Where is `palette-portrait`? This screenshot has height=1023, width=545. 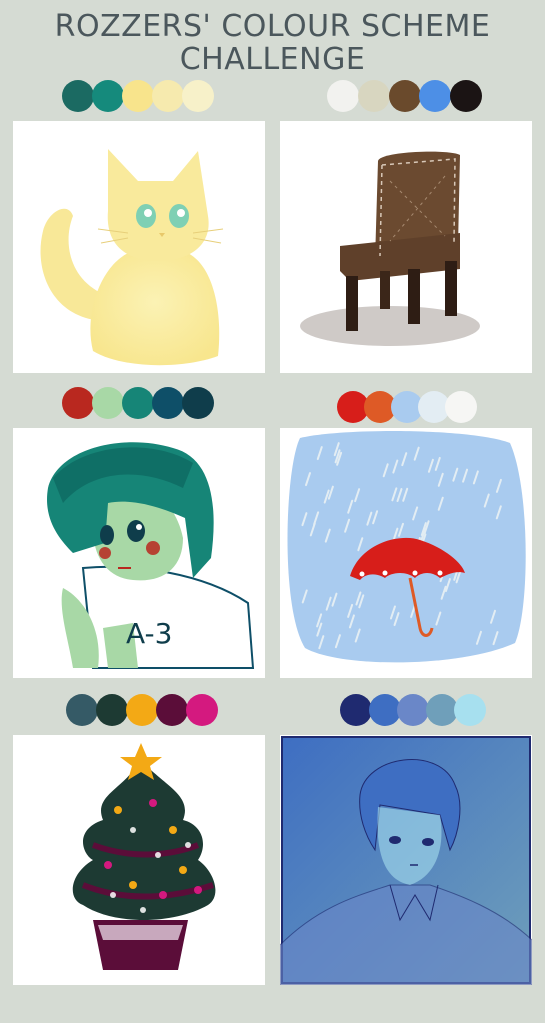
palette-portrait is located at coordinates (413, 710).